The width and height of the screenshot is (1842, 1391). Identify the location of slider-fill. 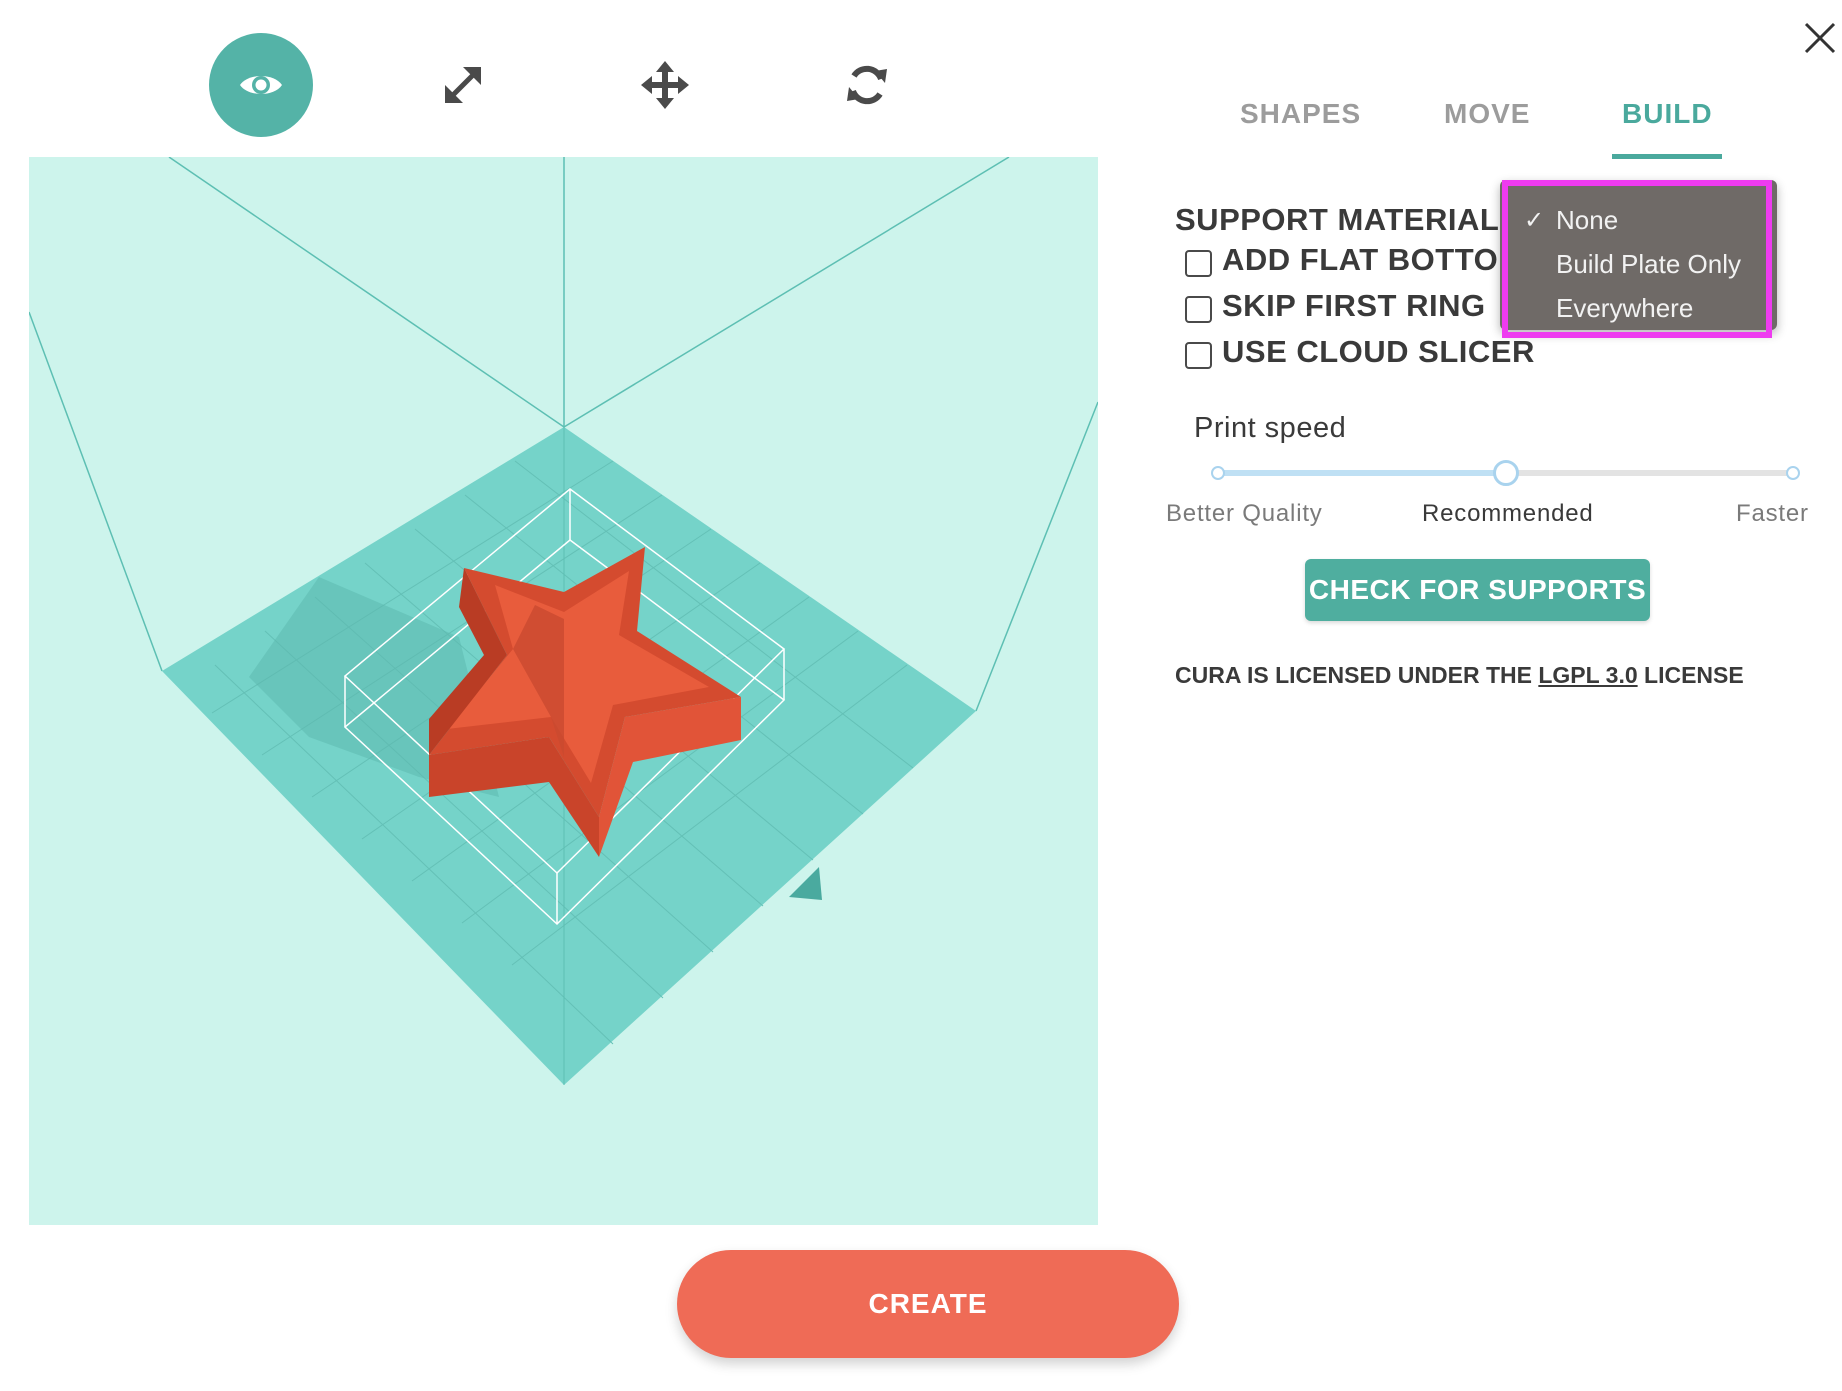
(1361, 473).